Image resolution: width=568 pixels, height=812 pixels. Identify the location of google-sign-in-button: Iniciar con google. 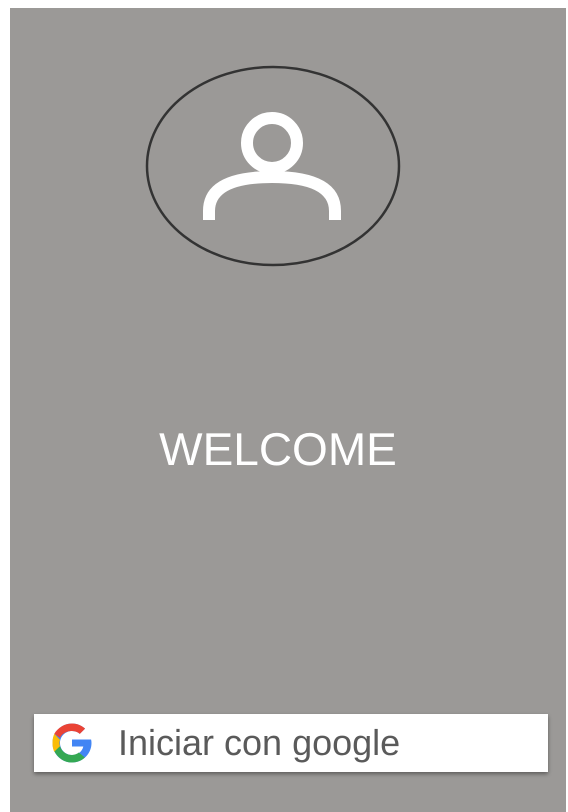
(291, 743).